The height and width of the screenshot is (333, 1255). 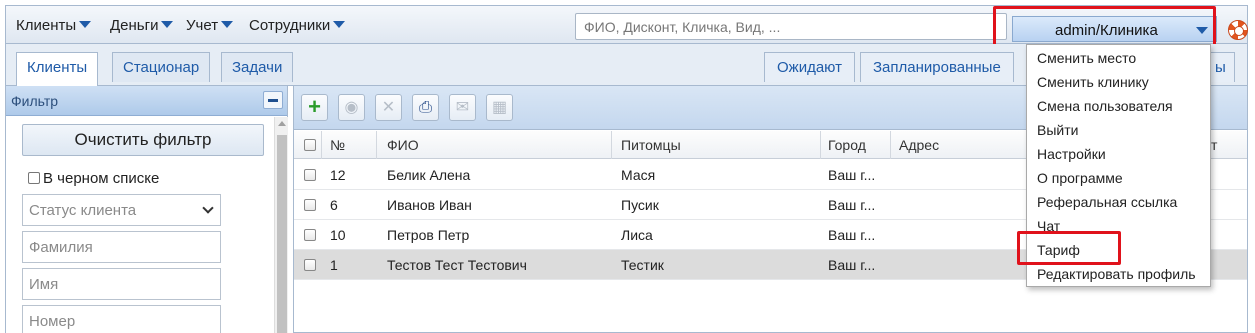 I want to click on menu-employees: Сотрудники, so click(x=297, y=25).